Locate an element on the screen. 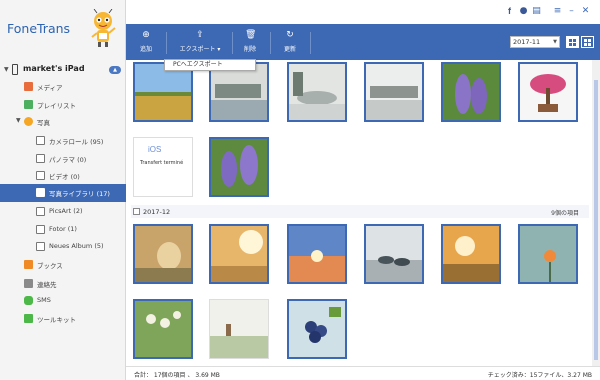 This screenshot has height=380, width=600. export-button: ⇪ エクスポート ▾ is located at coordinates (200, 42).